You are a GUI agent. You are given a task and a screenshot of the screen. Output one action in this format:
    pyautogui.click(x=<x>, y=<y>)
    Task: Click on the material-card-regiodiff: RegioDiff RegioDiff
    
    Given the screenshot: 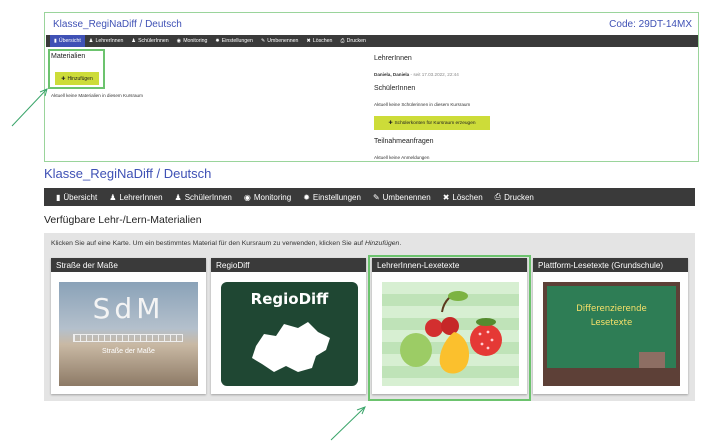 What is the action you would take?
    pyautogui.click(x=288, y=326)
    